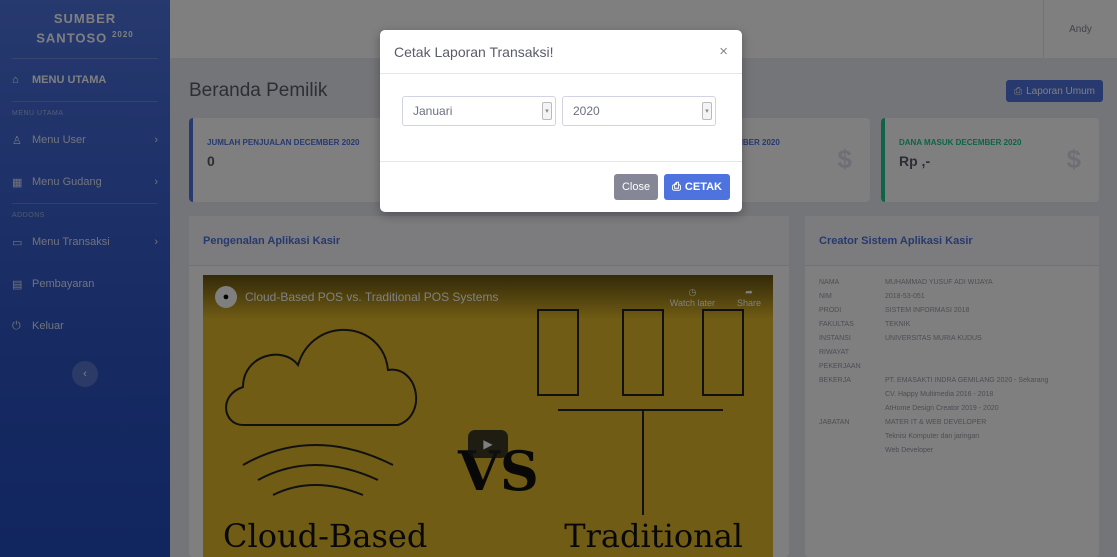 The height and width of the screenshot is (557, 1117). Describe the element at coordinates (474, 51) in the screenshot. I see `modal-title: Cetak Laporan Transaksi!` at that location.